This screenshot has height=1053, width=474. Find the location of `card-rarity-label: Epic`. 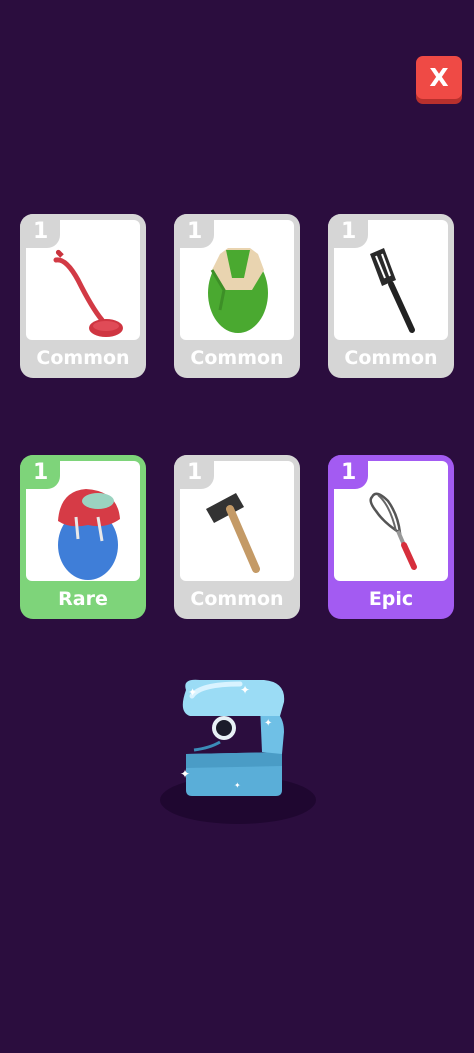

card-rarity-label: Epic is located at coordinates (391, 599).